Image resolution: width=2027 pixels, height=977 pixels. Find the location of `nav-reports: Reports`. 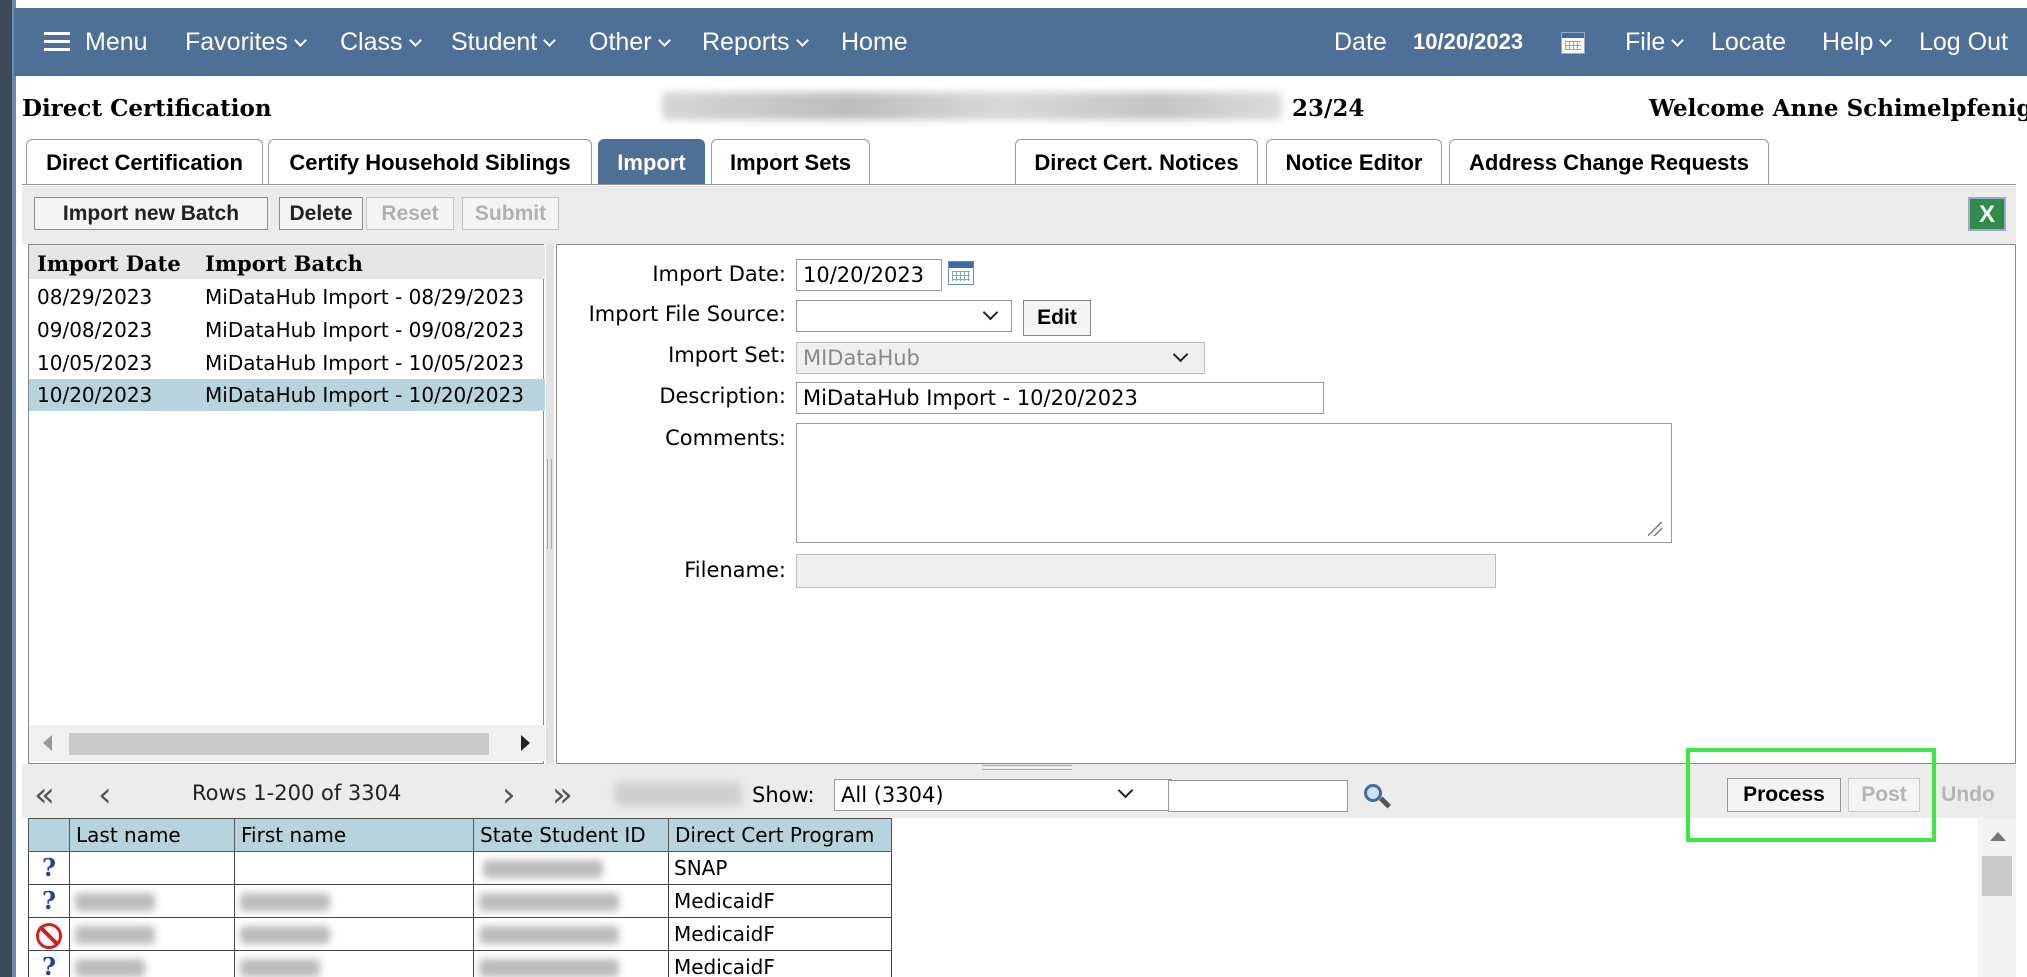

nav-reports: Reports is located at coordinates (755, 42).